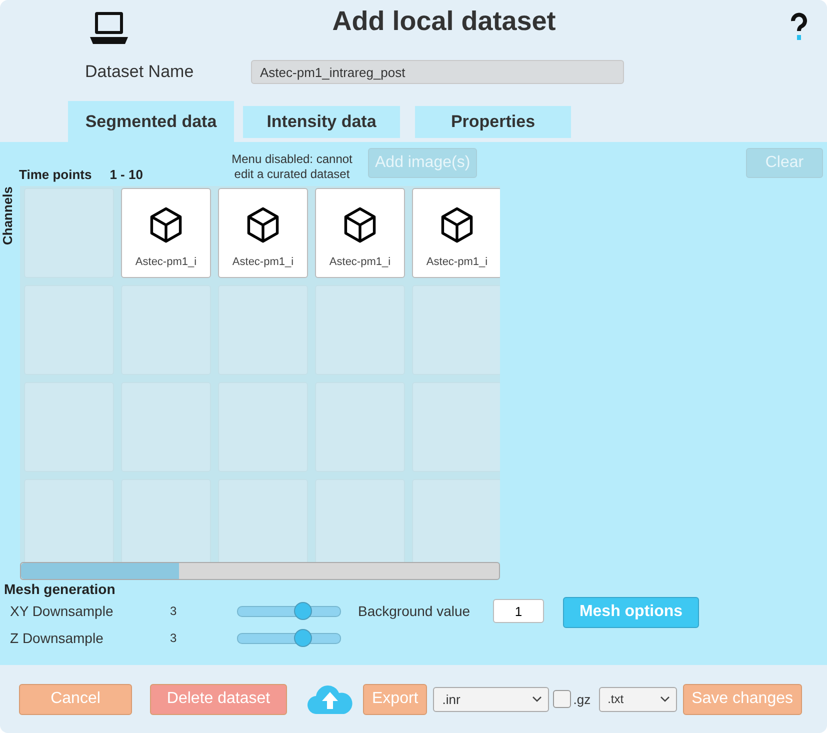 The height and width of the screenshot is (733, 827). I want to click on laptop-icon, so click(109, 28).